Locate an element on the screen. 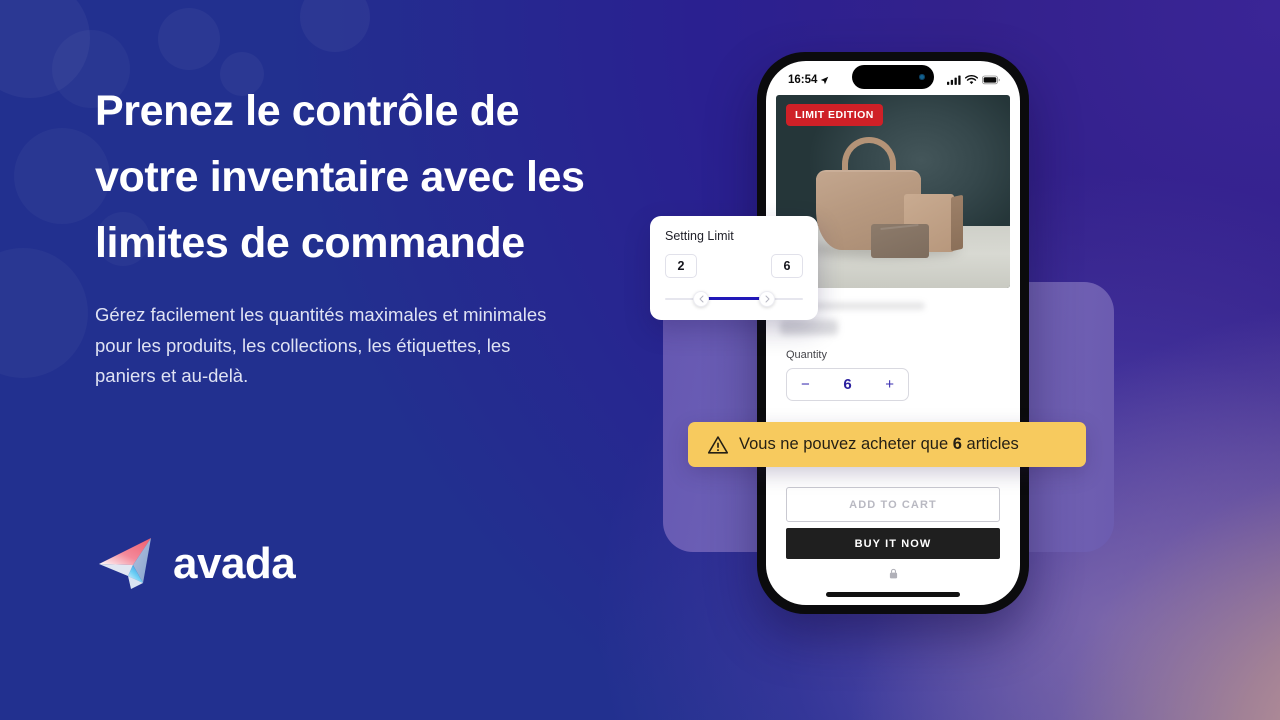  location-arrow-icon is located at coordinates (825, 80).